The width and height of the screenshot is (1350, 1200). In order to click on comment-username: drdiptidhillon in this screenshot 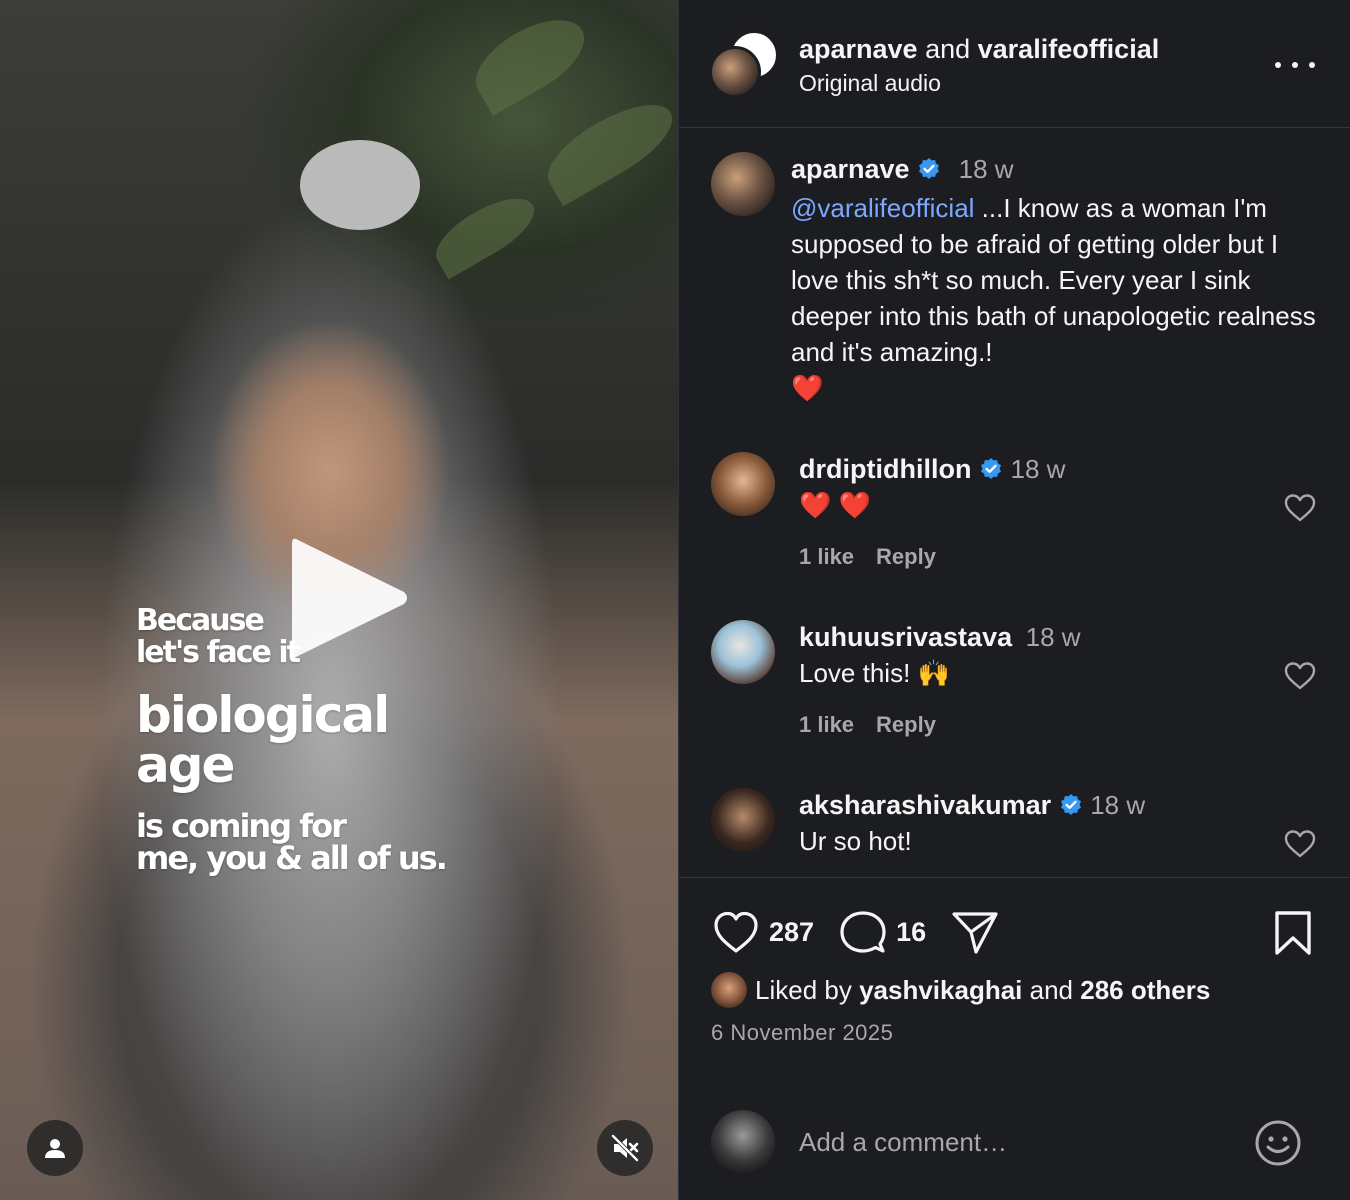, I will do `click(885, 469)`.